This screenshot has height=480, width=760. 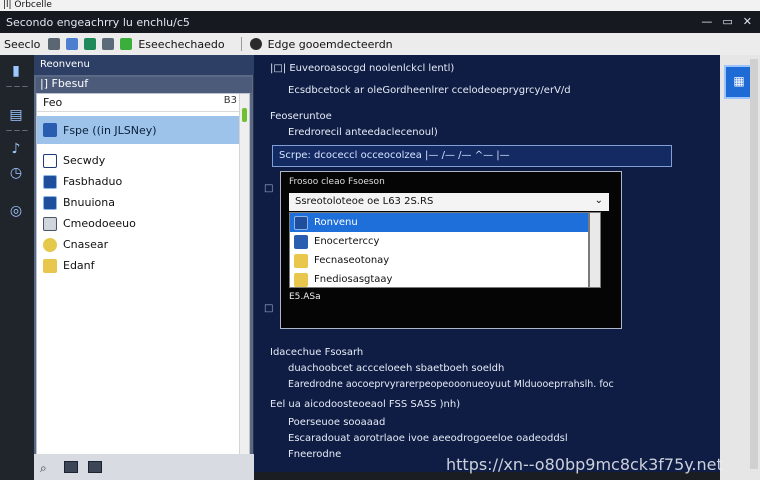 I want to click on toolbar: Seeclo Eseechechaedo Edge gooemdecteerdn, so click(x=380, y=44).